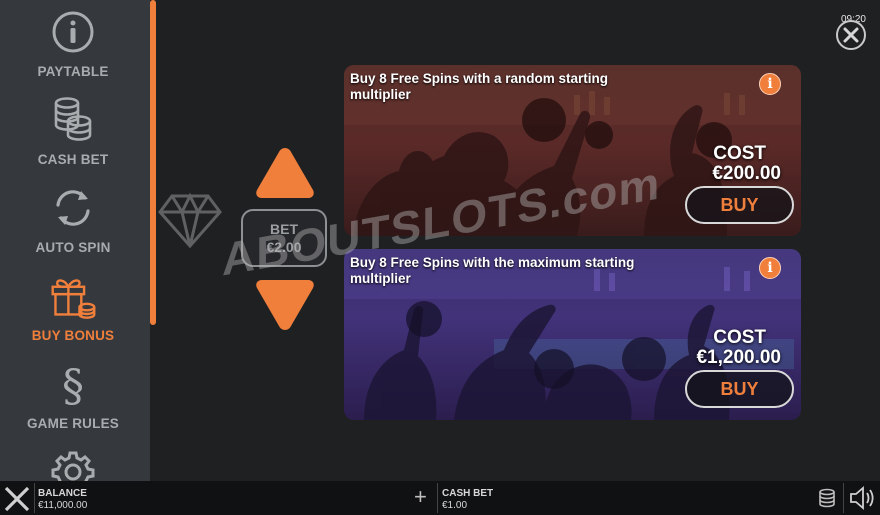 This screenshot has width=880, height=515. Describe the element at coordinates (285, 173) in the screenshot. I see `arrow-up-icon` at that location.